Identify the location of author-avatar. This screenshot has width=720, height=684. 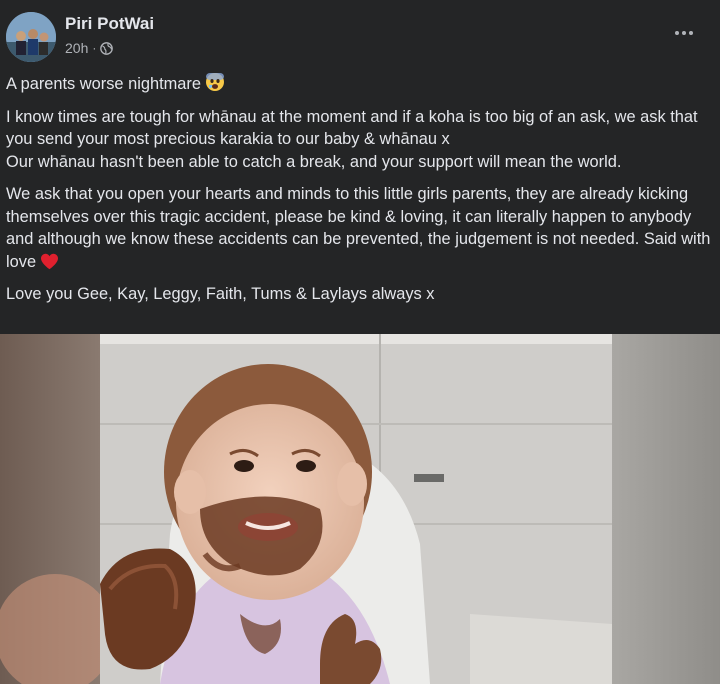
(31, 37).